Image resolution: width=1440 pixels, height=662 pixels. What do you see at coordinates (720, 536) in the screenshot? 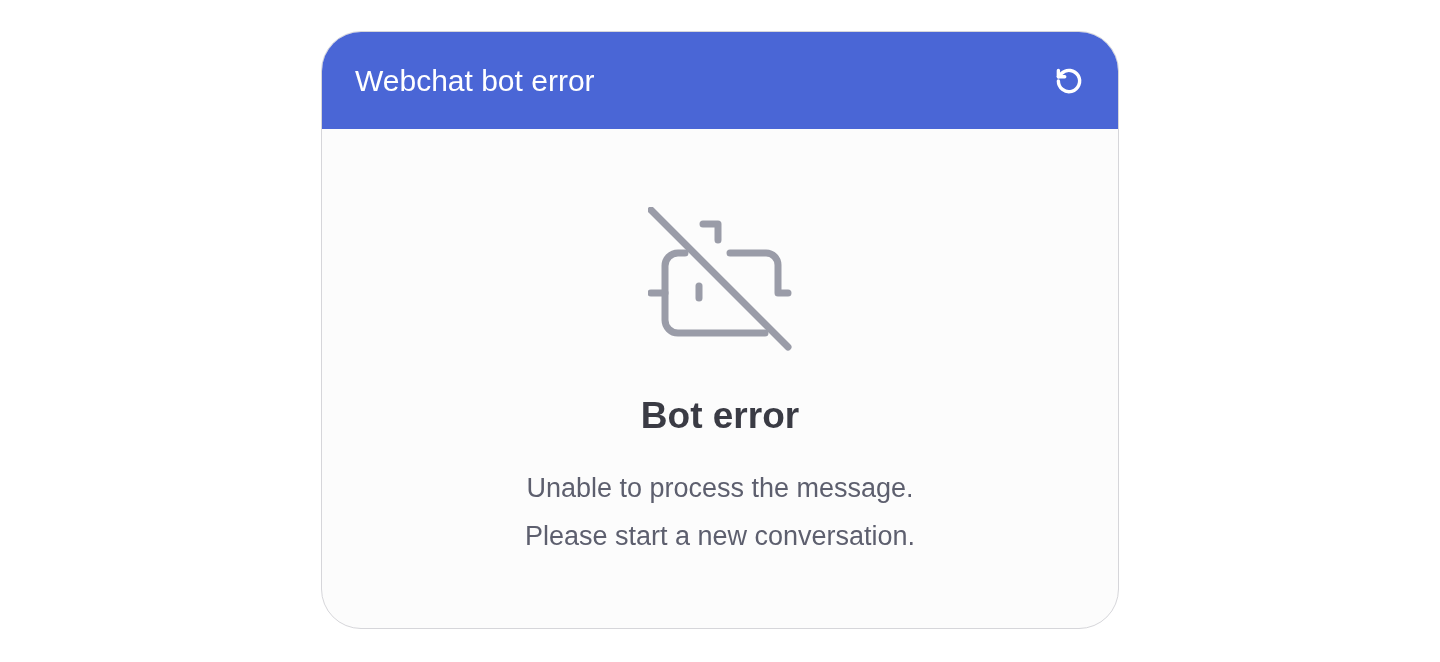
I see `error-message: Please start a new conversation.` at bounding box center [720, 536].